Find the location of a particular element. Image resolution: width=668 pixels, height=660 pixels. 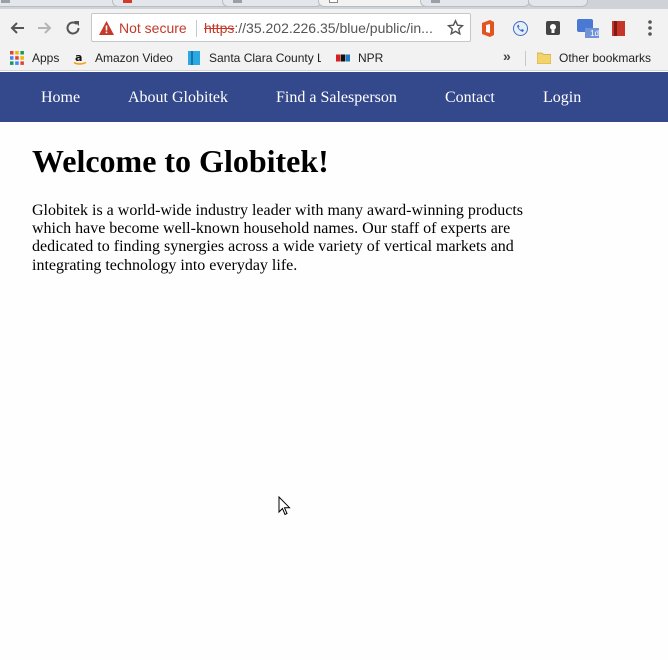

nav-link-contact: Contact is located at coordinates (470, 98).